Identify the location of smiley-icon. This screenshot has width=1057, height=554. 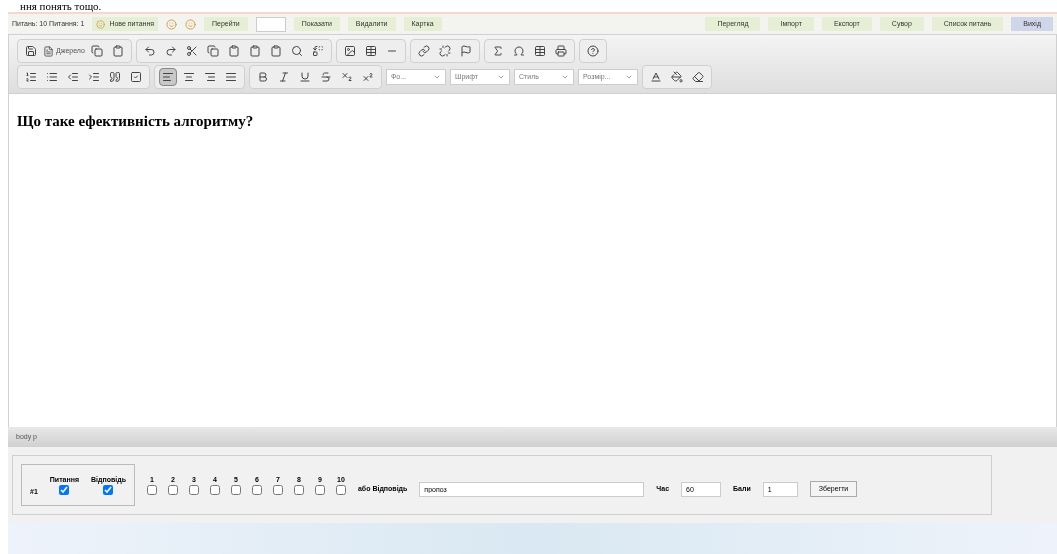
(101, 24).